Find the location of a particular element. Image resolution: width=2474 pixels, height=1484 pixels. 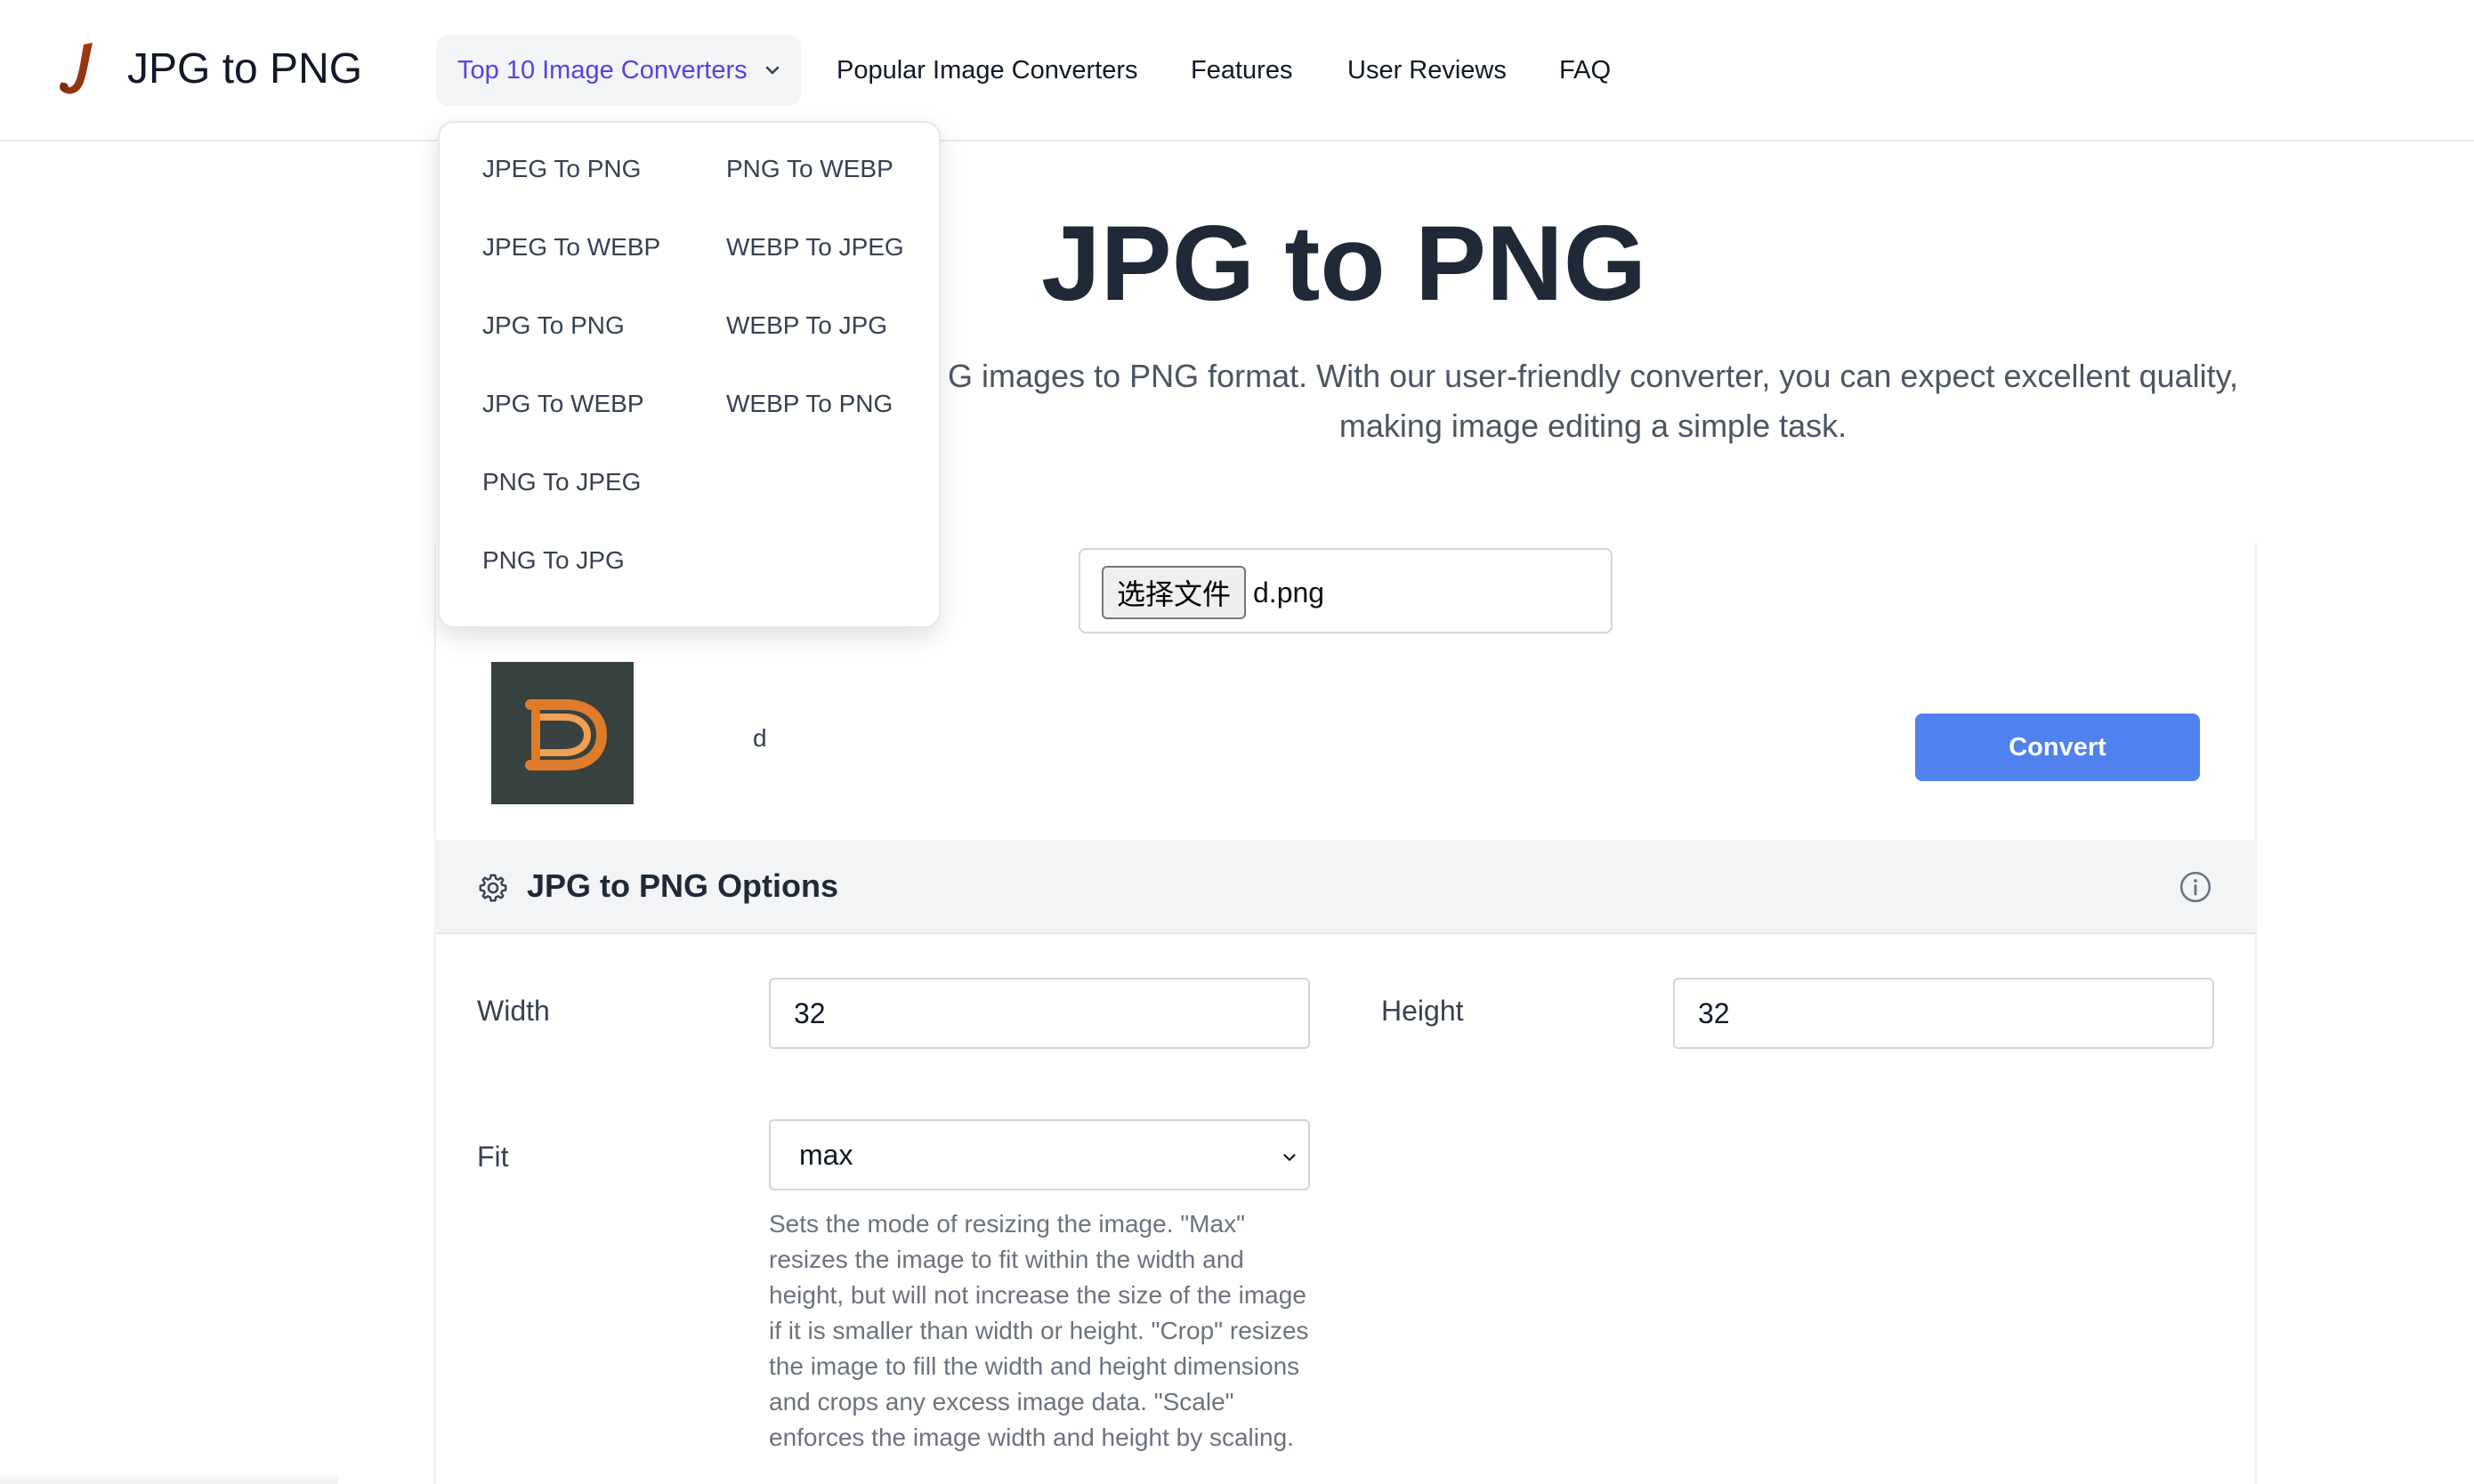

menu-item-png-to-jpeg: PNG To JPEG is located at coordinates (561, 482).